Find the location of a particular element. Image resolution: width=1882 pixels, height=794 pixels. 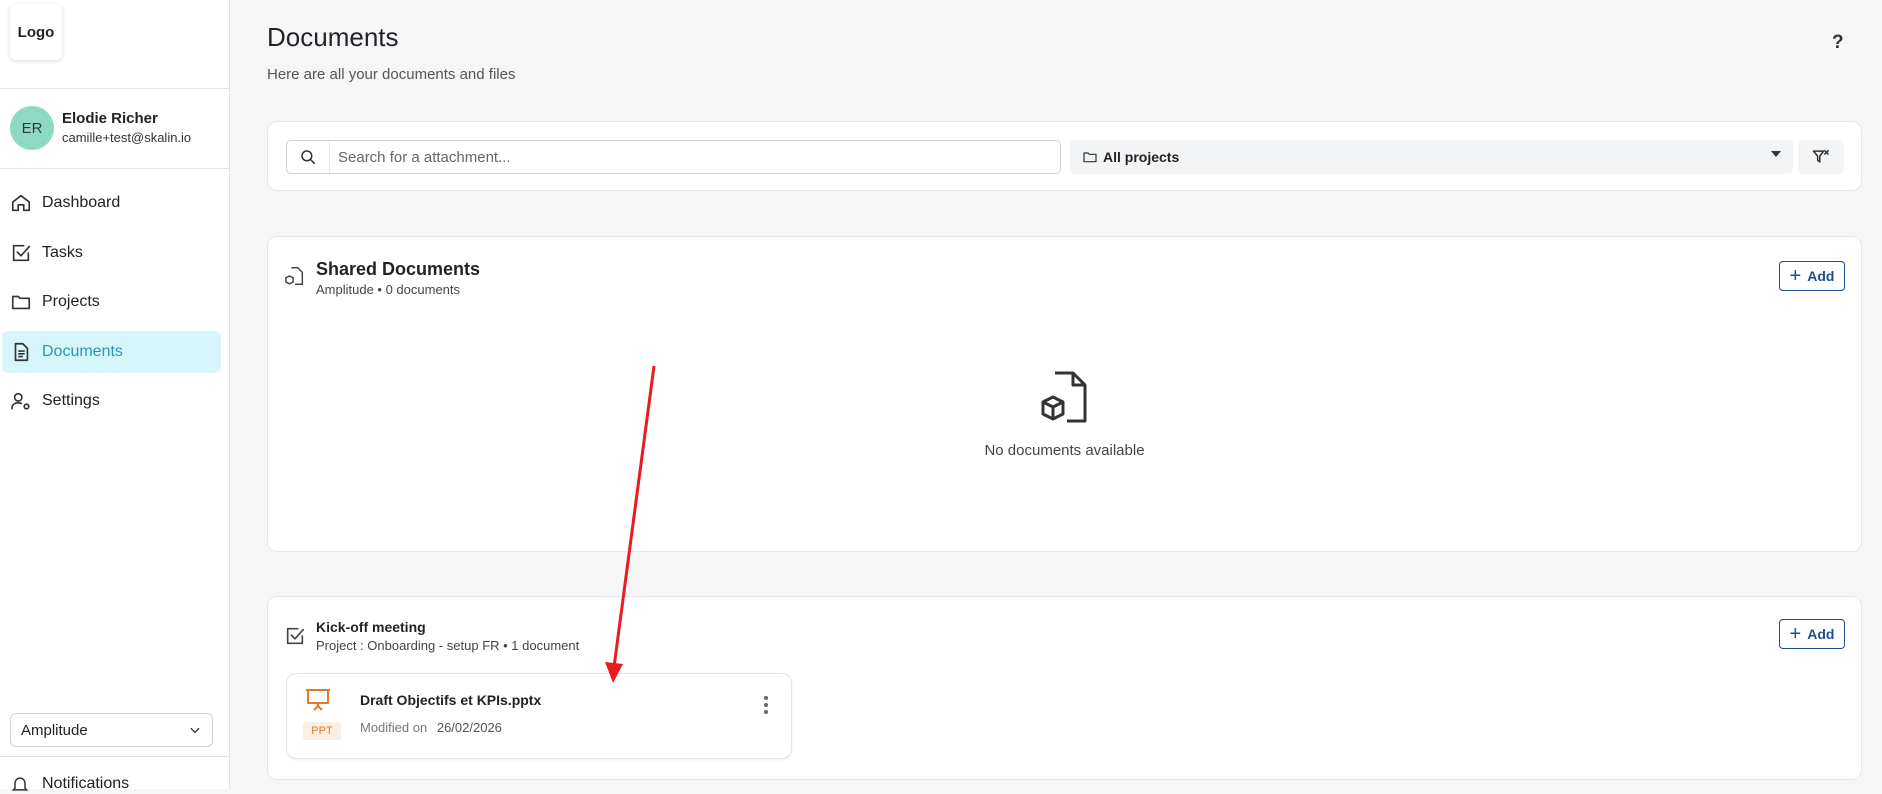

user-gear-icon is located at coordinates (20, 401).